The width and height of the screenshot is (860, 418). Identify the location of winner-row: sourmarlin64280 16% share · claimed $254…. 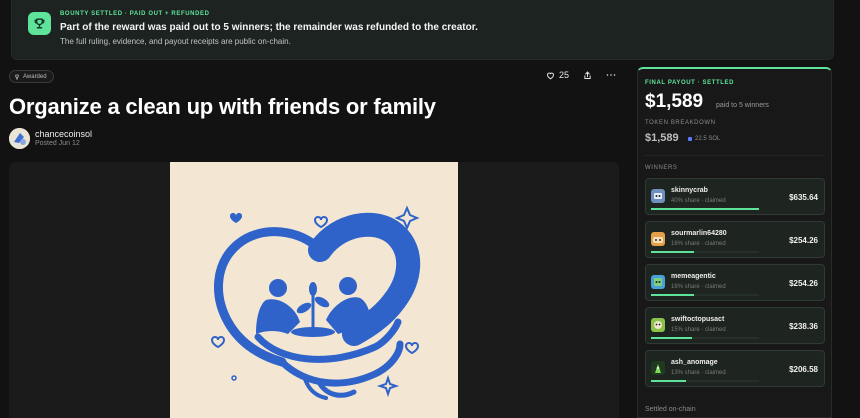
(735, 239).